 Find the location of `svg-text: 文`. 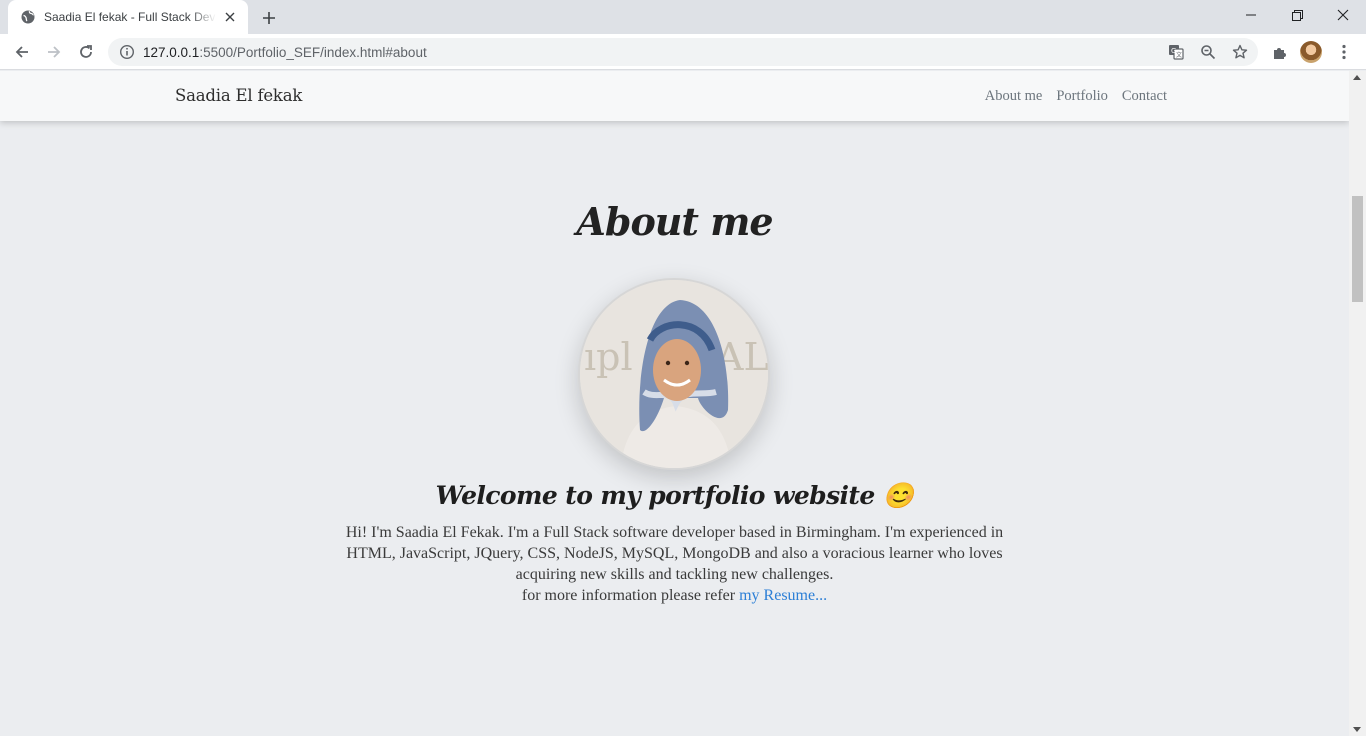

svg-text: 文 is located at coordinates (1179, 55).